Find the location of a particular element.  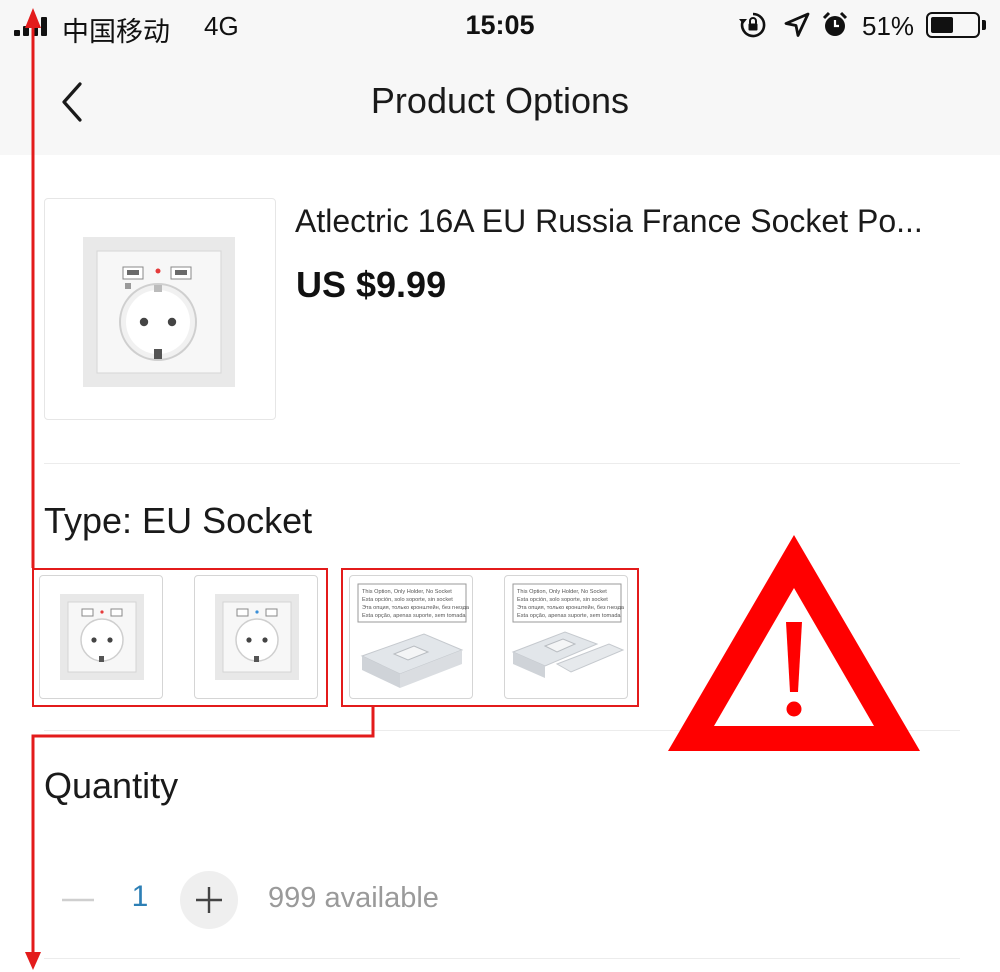

minus-icon is located at coordinates (78, 900).